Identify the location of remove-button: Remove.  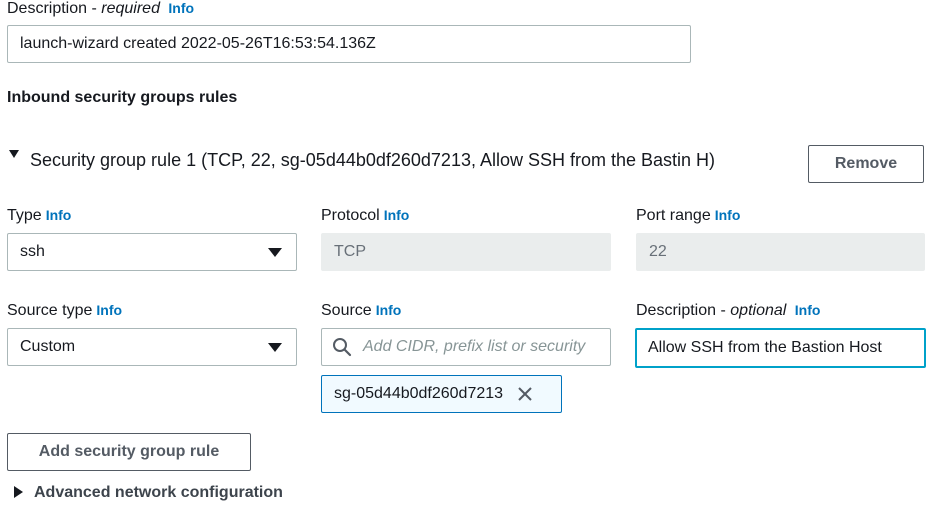
(866, 164).